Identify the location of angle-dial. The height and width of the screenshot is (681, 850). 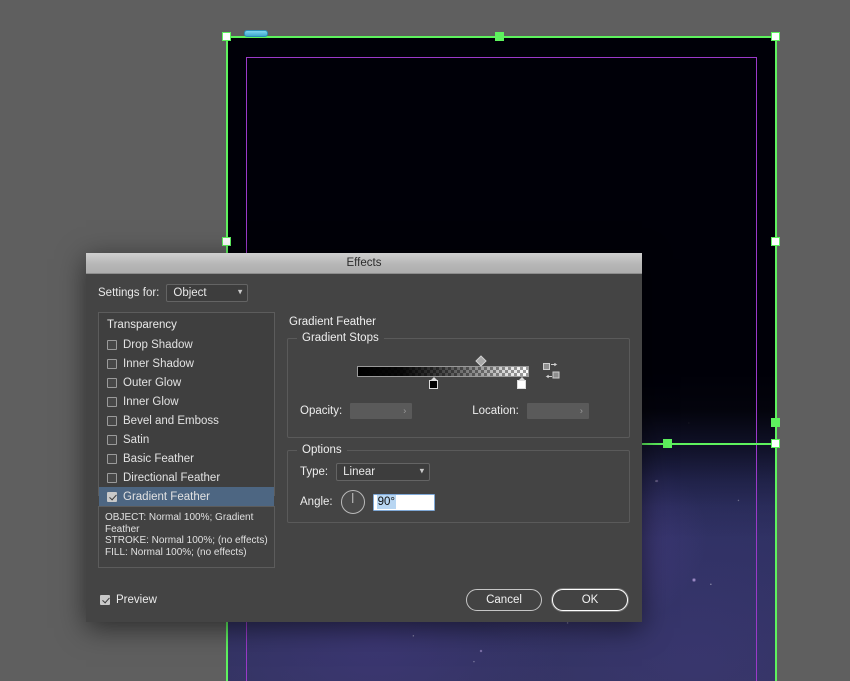
(352, 502).